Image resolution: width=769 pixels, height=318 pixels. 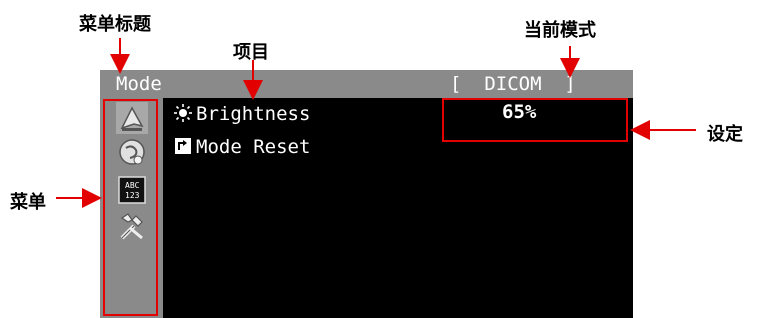 What do you see at coordinates (183, 113) in the screenshot?
I see `brightness-icon` at bounding box center [183, 113].